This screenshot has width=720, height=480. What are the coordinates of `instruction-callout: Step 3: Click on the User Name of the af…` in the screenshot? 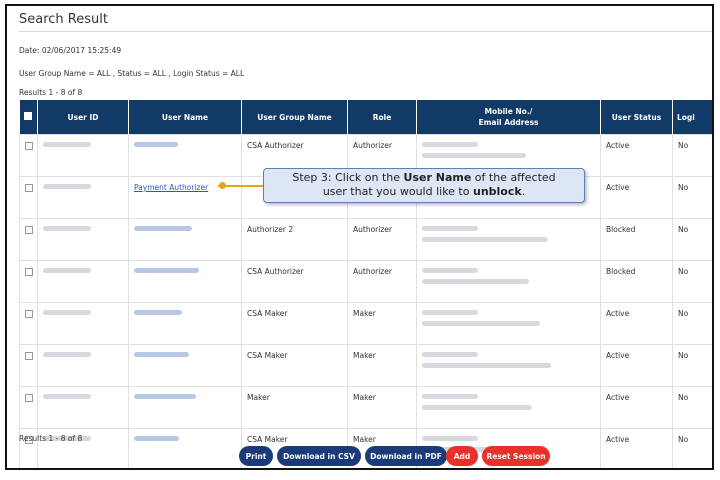 It's located at (424, 185).